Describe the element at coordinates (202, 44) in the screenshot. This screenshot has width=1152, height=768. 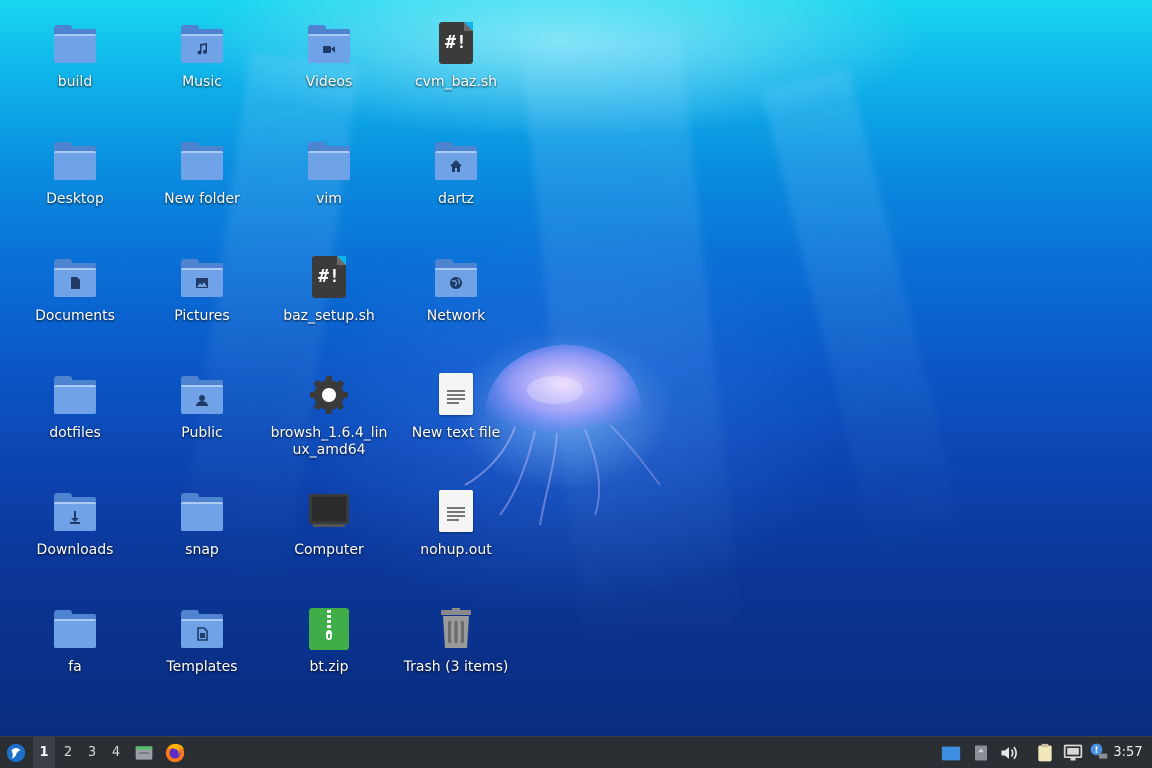
I see `music-folder-icon` at that location.